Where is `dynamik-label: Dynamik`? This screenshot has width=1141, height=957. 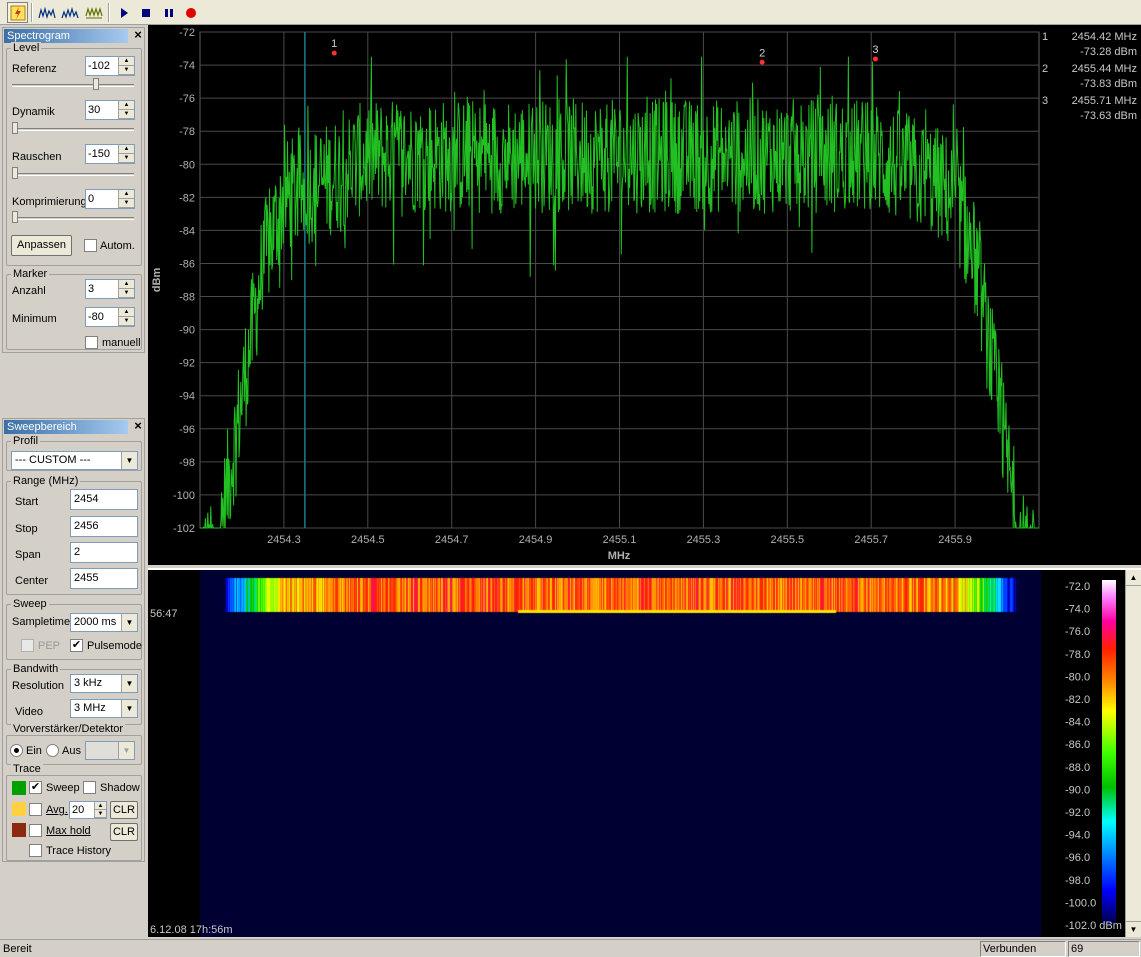 dynamik-label: Dynamik is located at coordinates (33, 112).